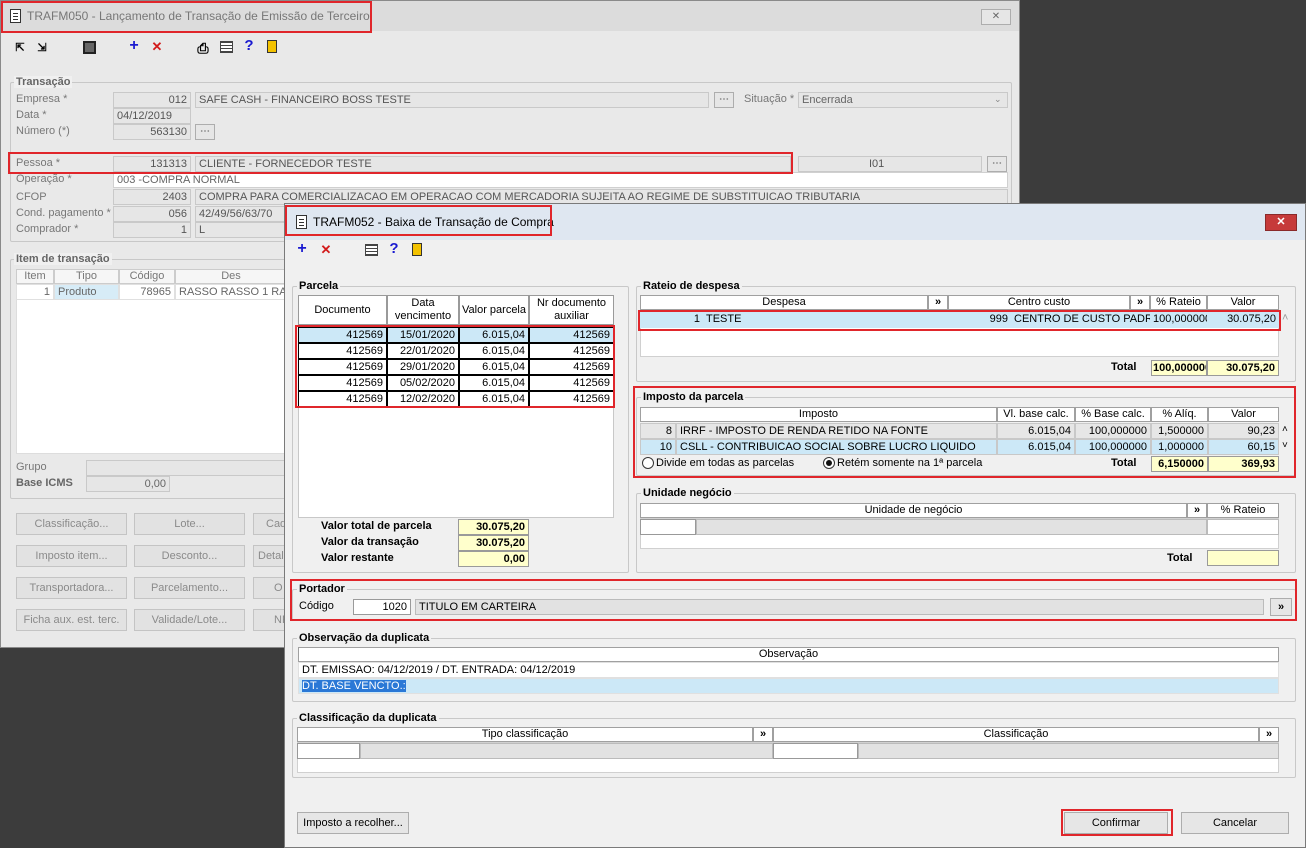  What do you see at coordinates (815, 751) in the screenshot?
I see `classificacao-cell-code` at bounding box center [815, 751].